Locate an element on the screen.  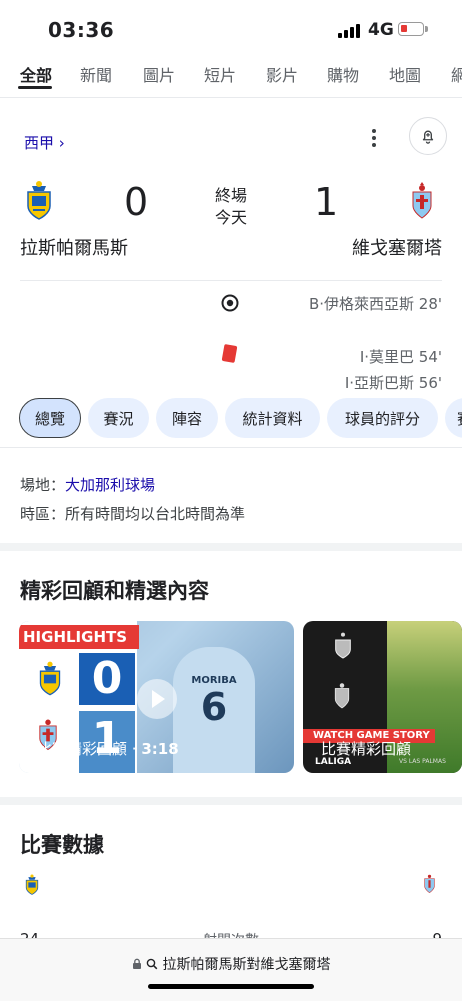
tab-news: 新聞 is located at coordinates (96, 74).